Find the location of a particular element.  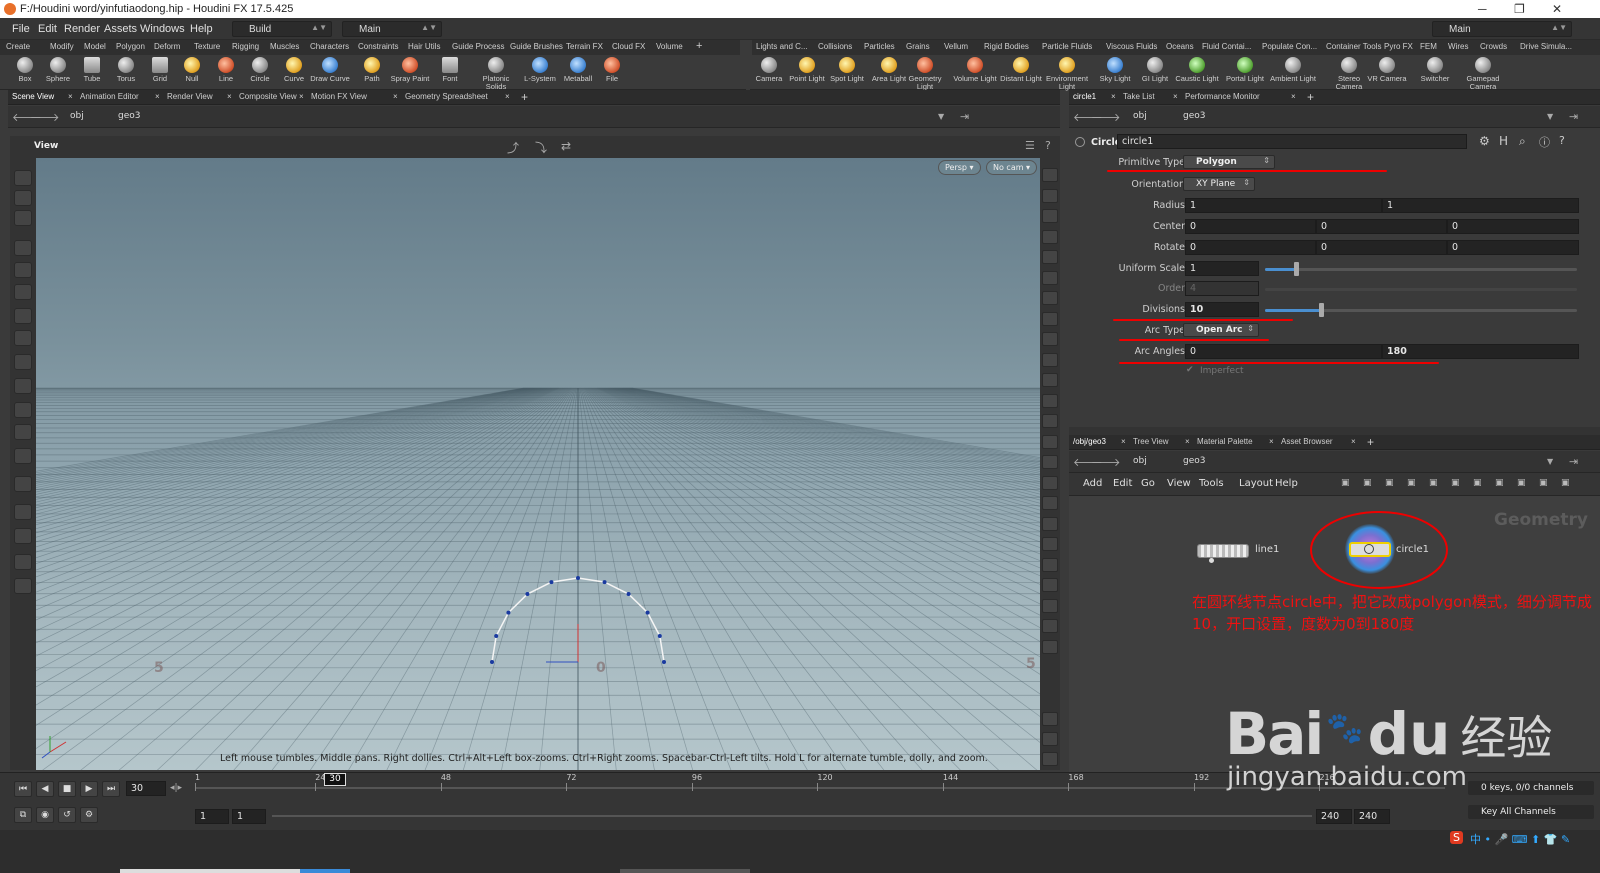

pane-divider is located at coordinates (1334, 431).